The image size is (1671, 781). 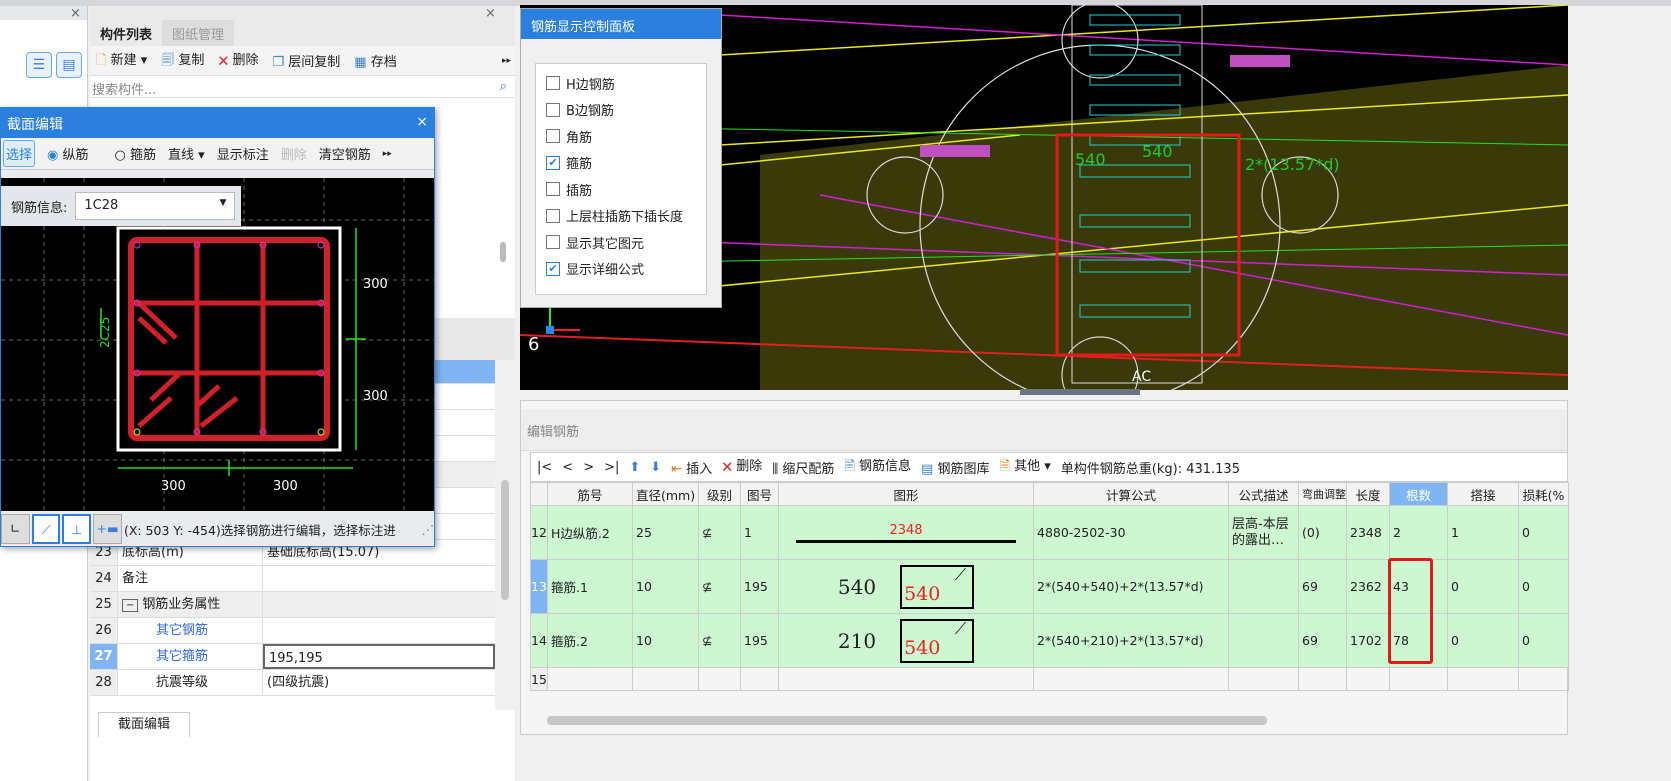 What do you see at coordinates (1483, 494) in the screenshot?
I see `column-header: 搭接` at bounding box center [1483, 494].